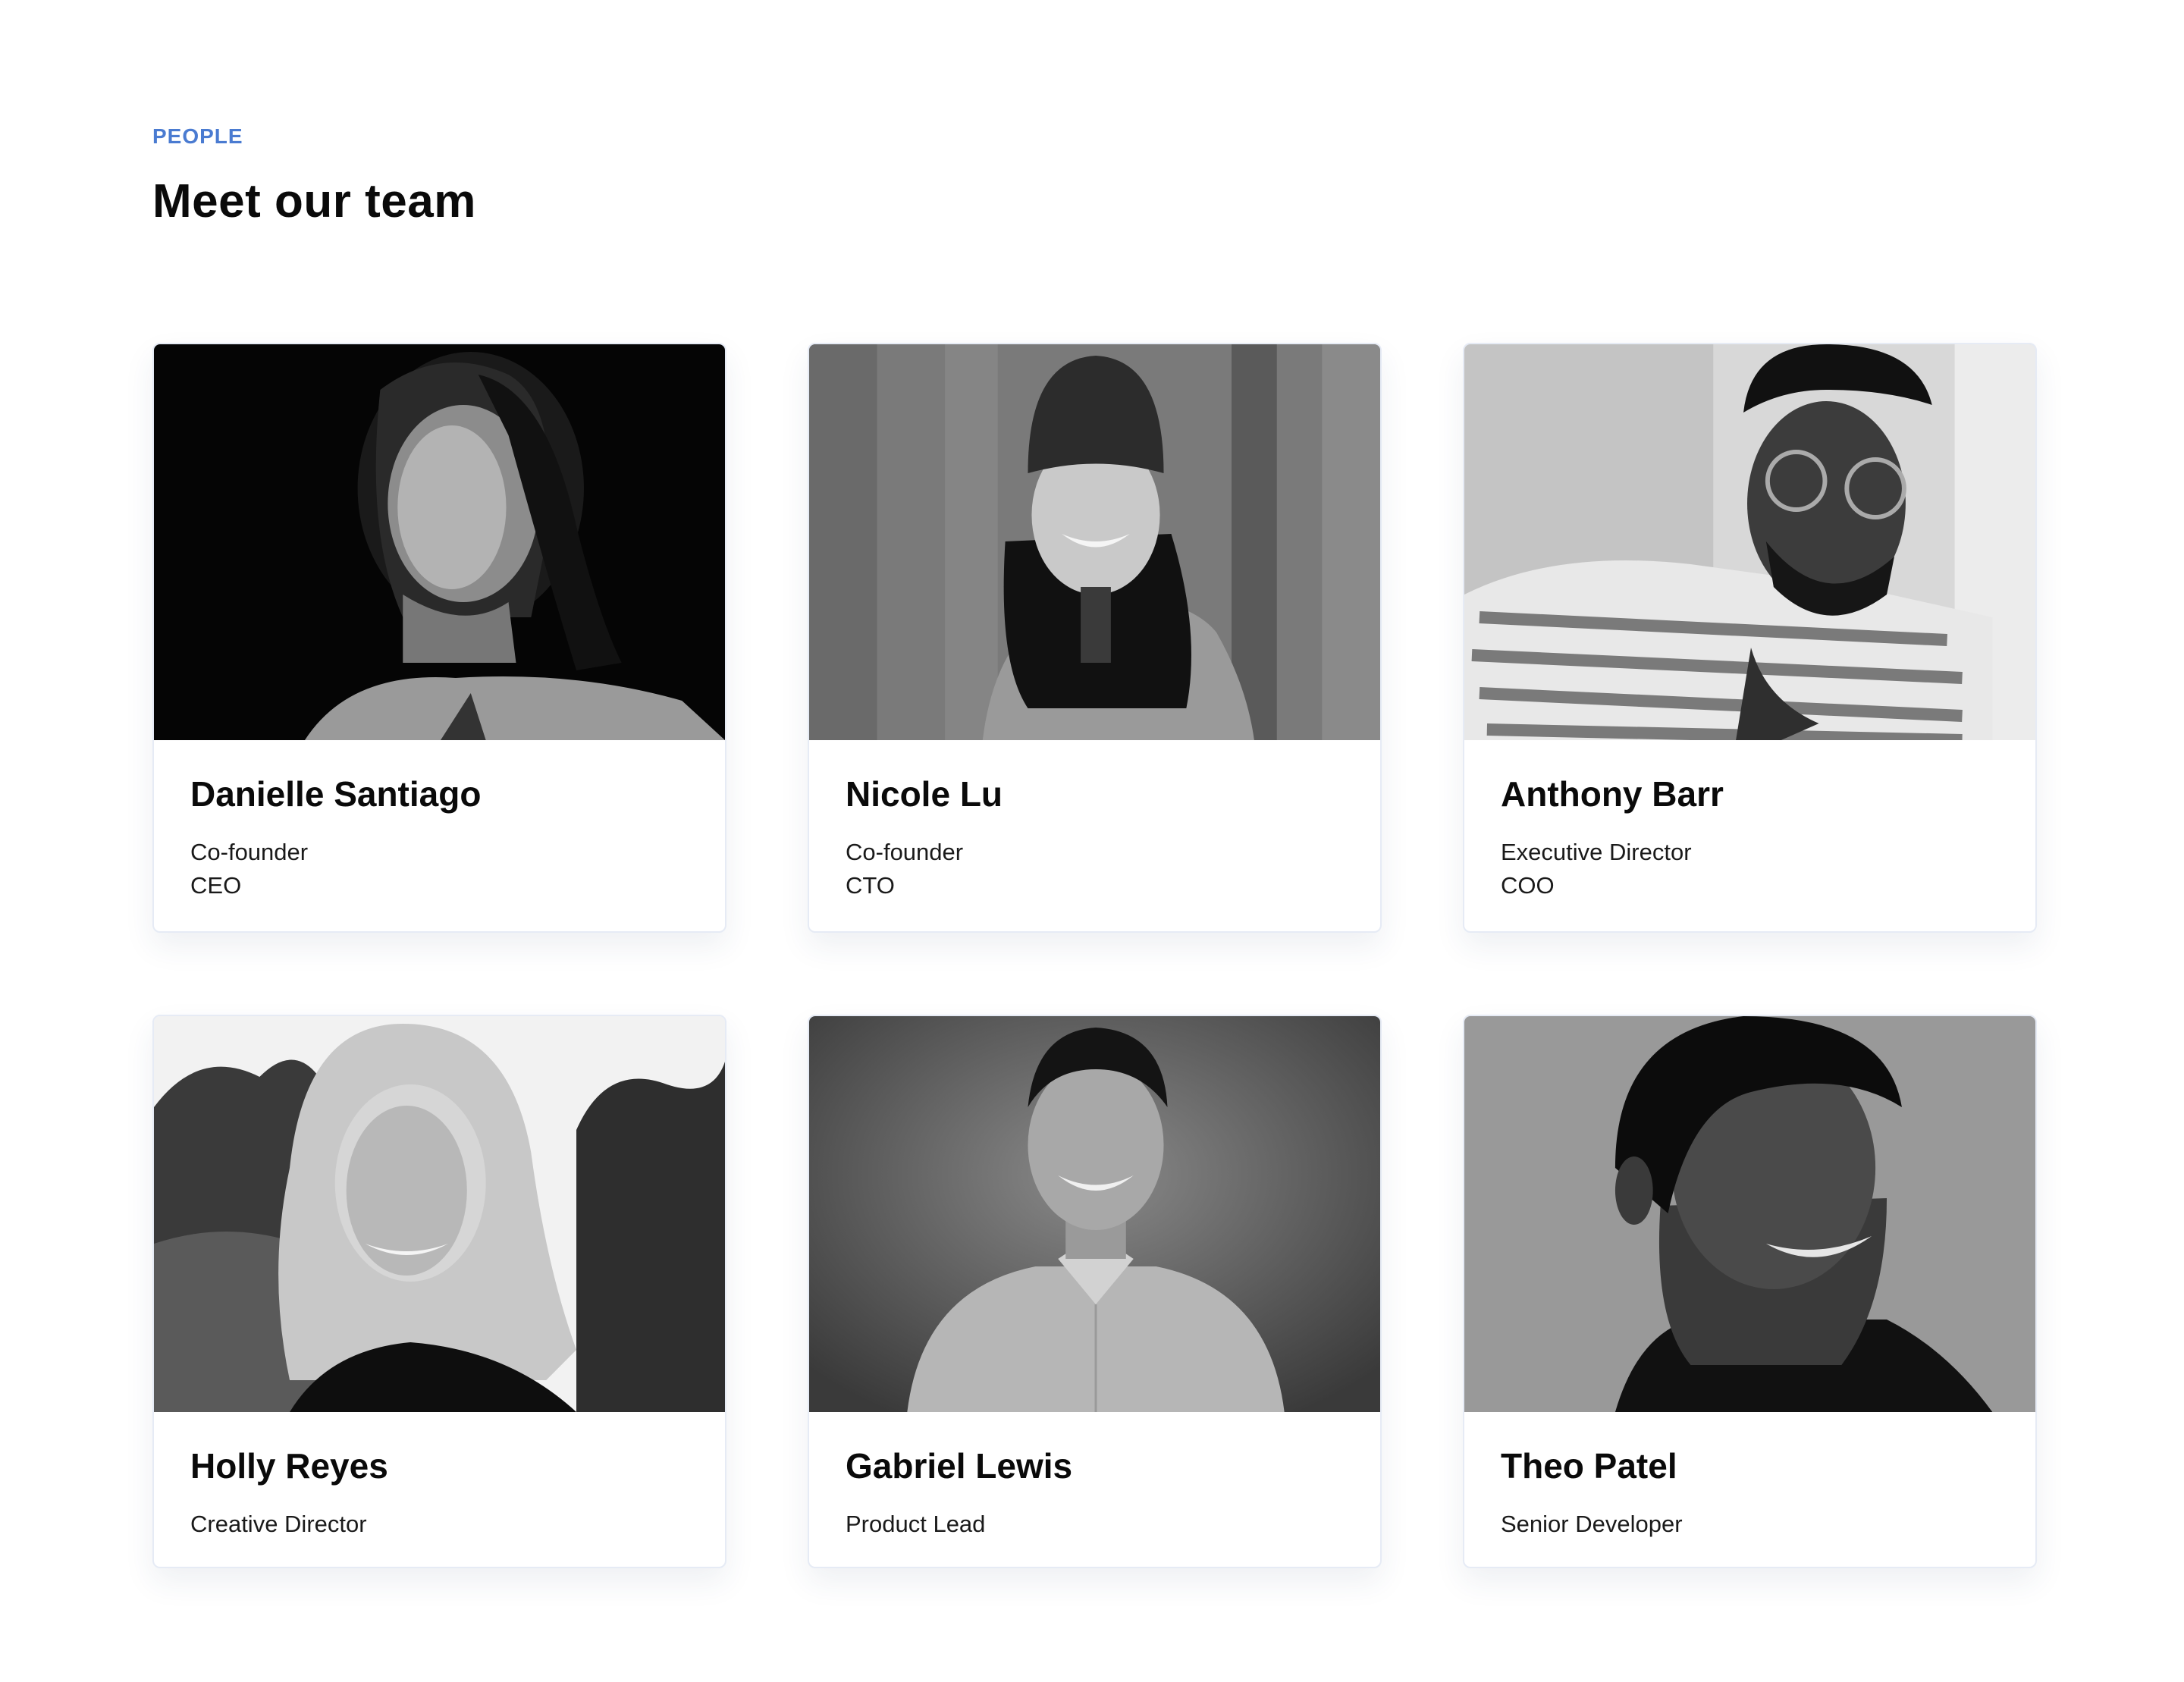 Image resolution: width=2184 pixels, height=1682 pixels. I want to click on team-card-info: Holly Reyes Creative Director, so click(439, 1476).